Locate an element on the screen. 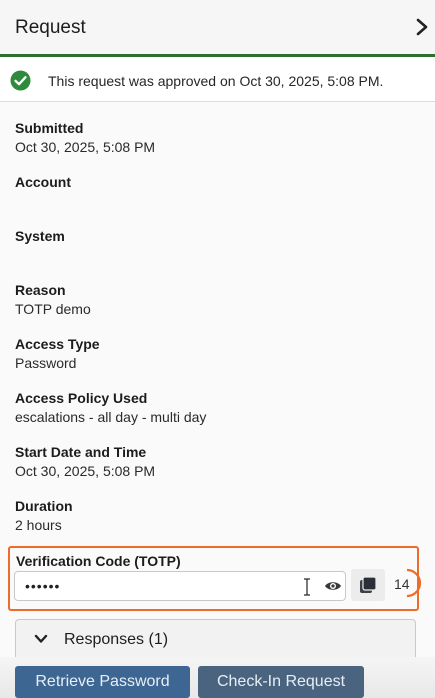 The width and height of the screenshot is (435, 698). detail-label: Duration is located at coordinates (44, 506).